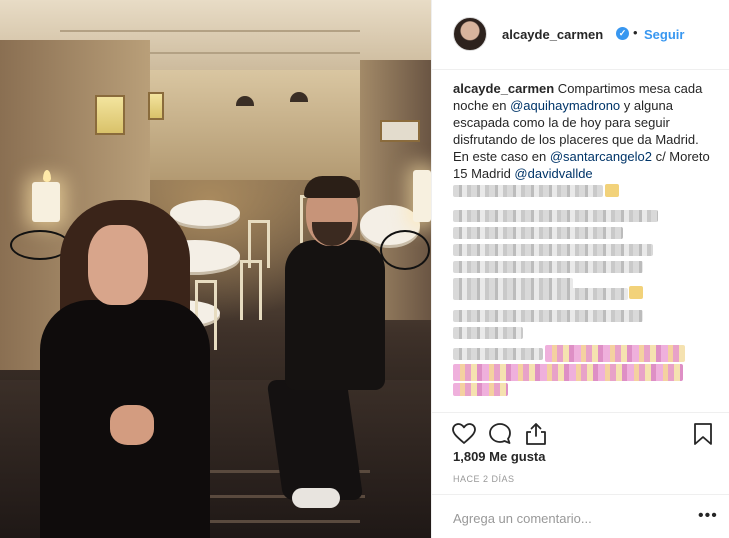 The width and height of the screenshot is (729, 538). I want to click on post-header: alcayde_carmen ✓ • Seguir, so click(580, 35).